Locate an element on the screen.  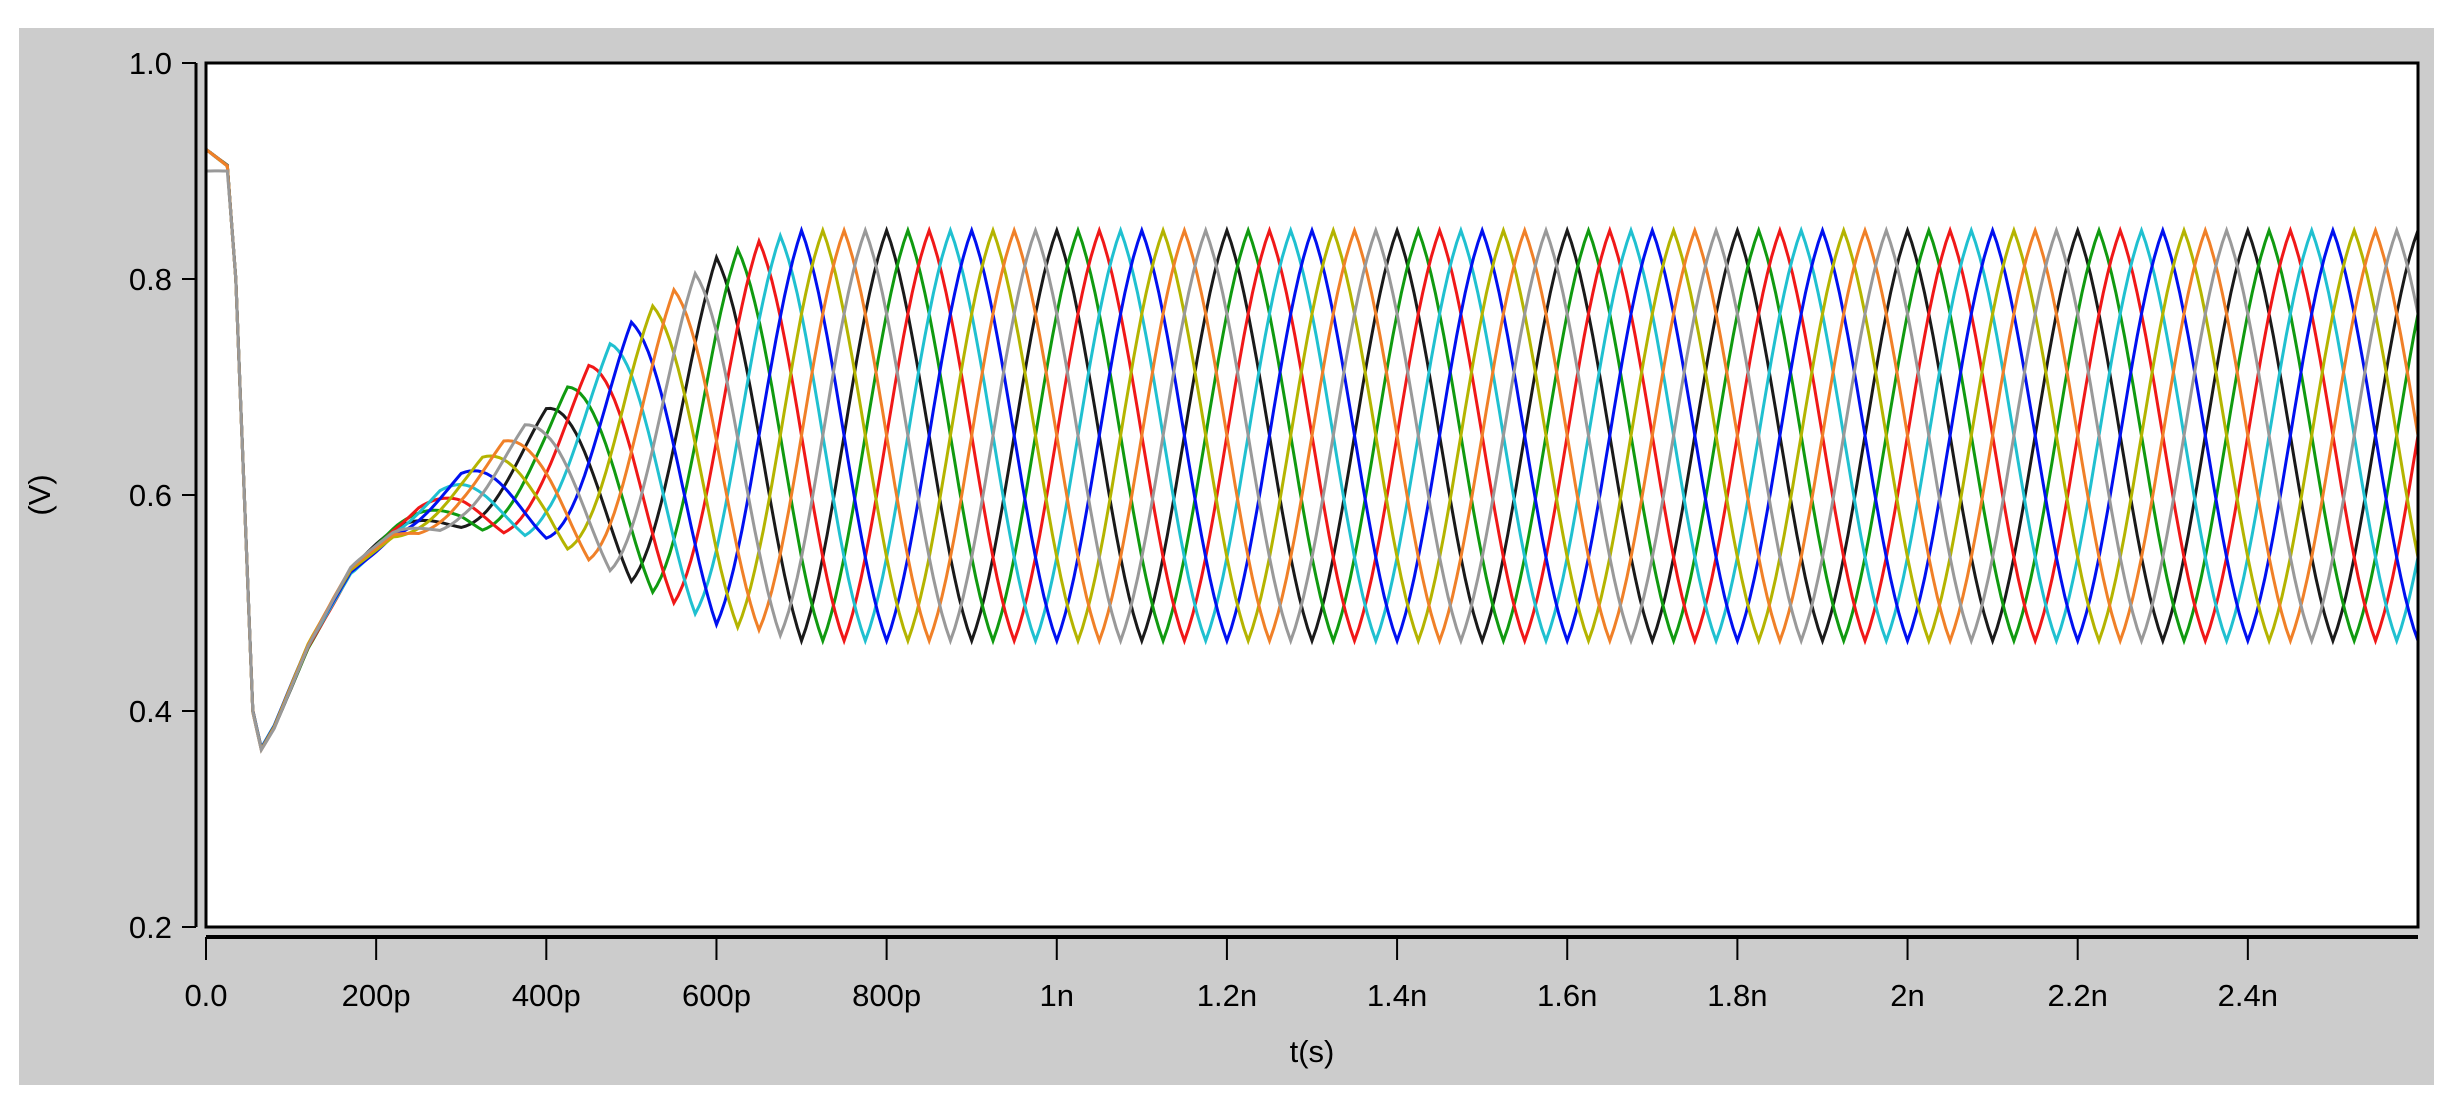
x-tick-label: 1.2n is located at coordinates (1227, 995).